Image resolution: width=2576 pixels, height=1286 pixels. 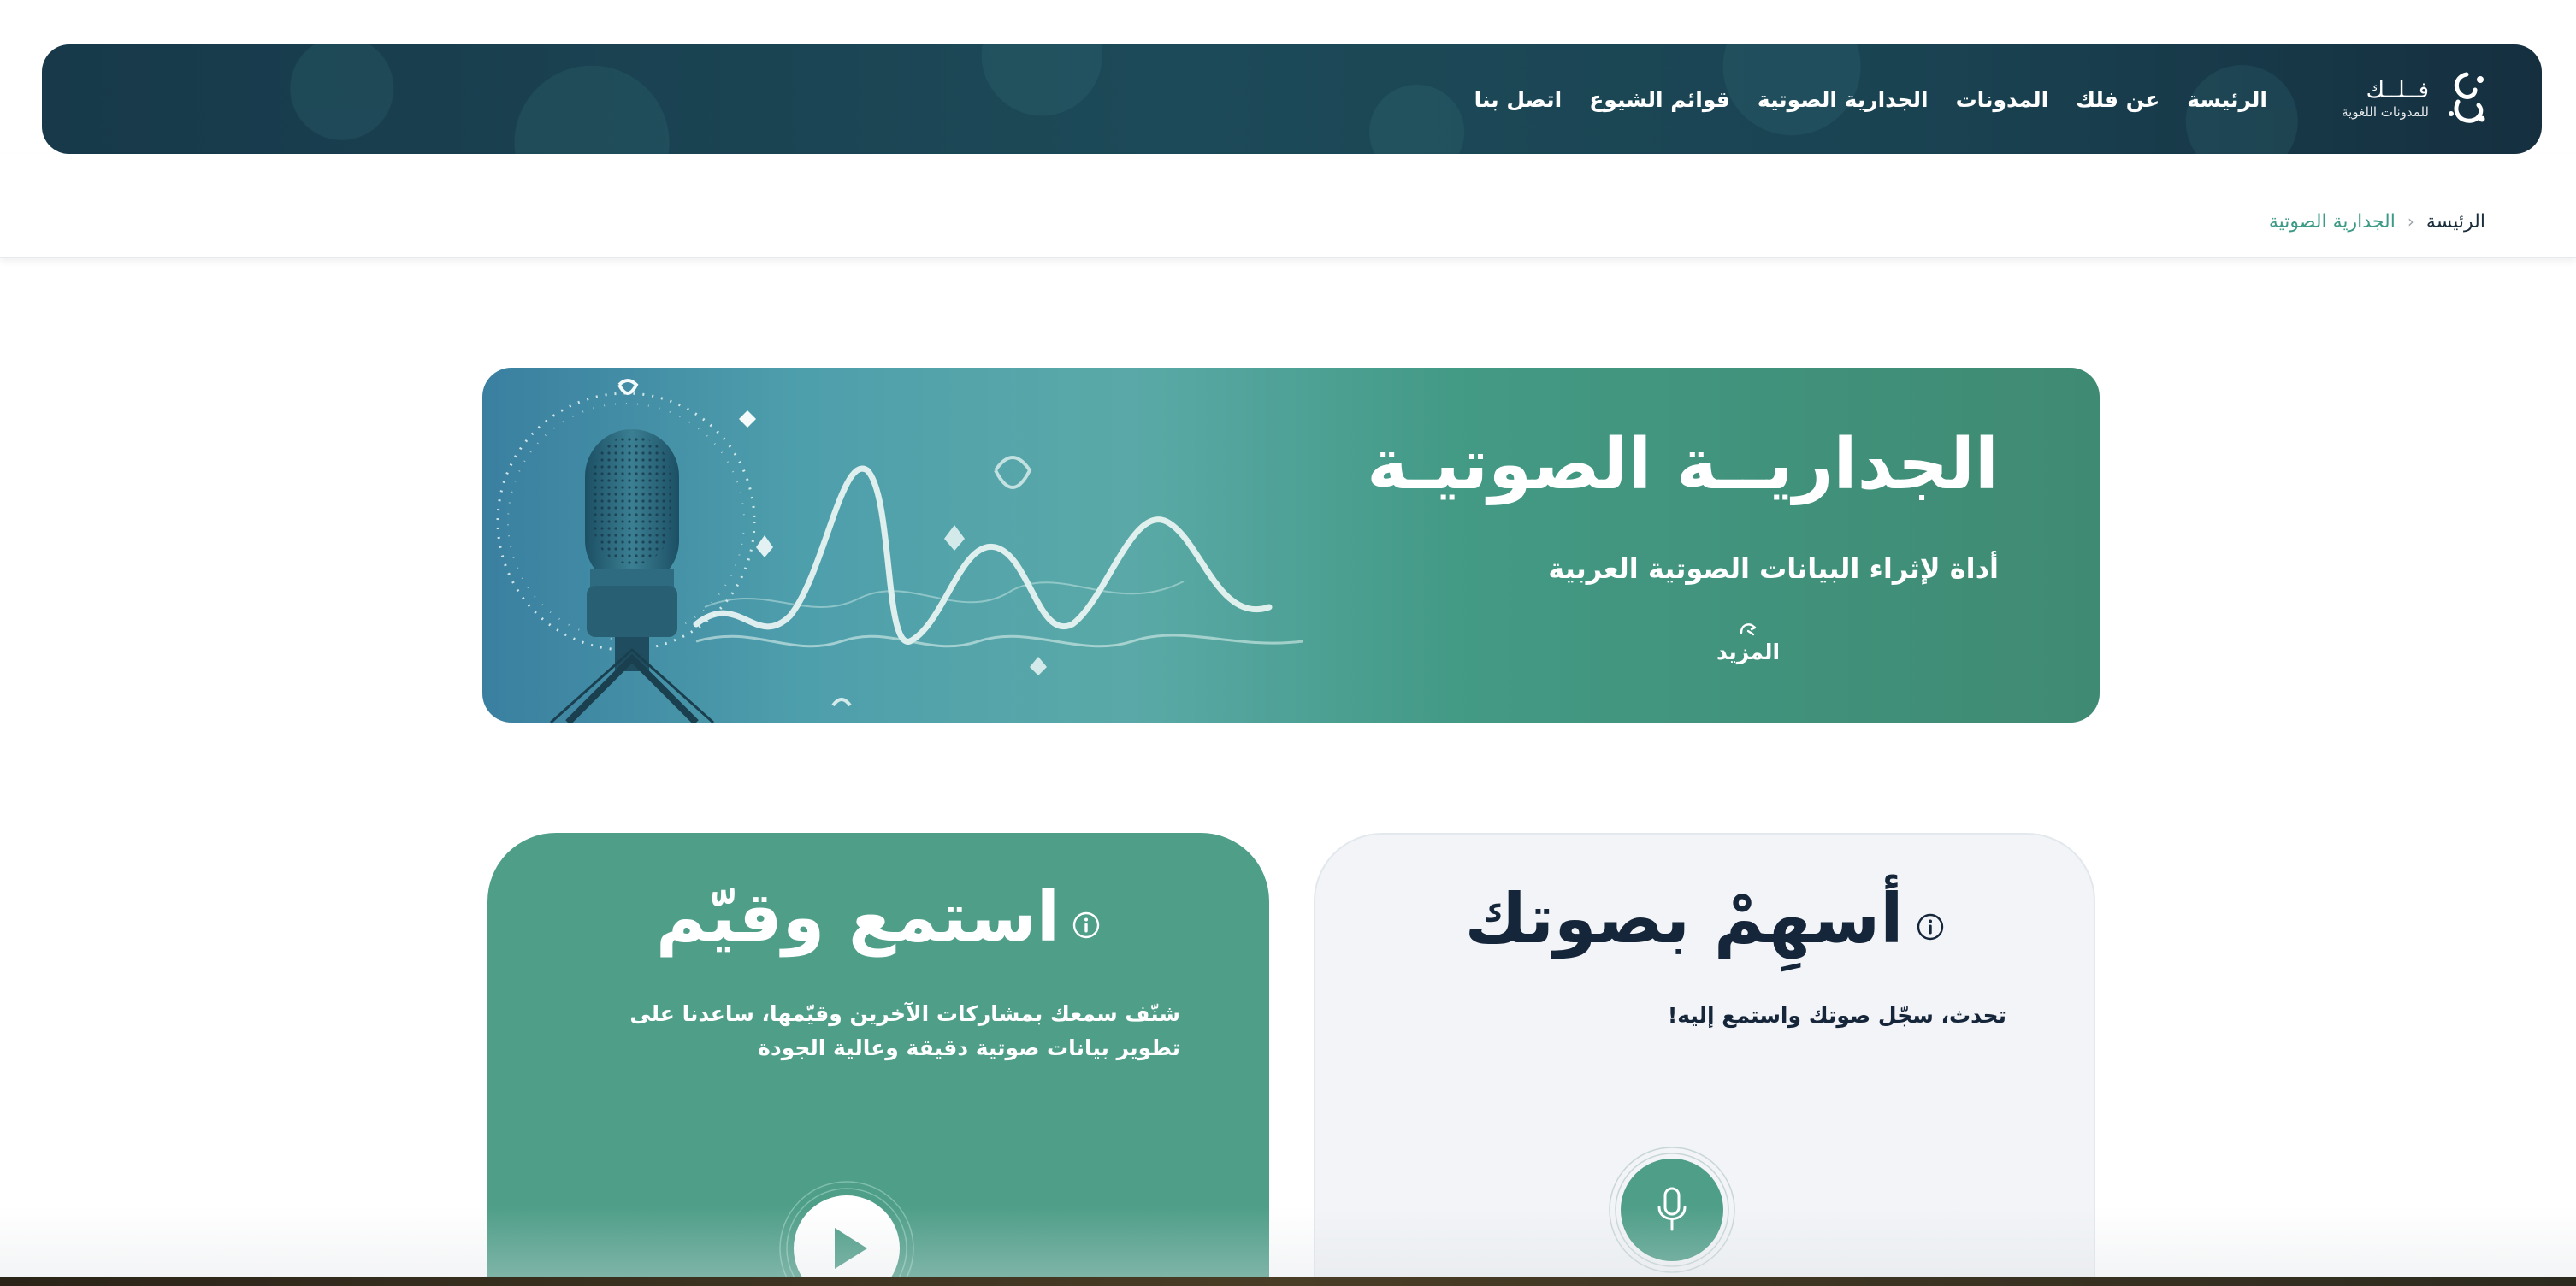 What do you see at coordinates (1843, 99) in the screenshot?
I see `nav-item-voice-wall: الجدارية الصوتية` at bounding box center [1843, 99].